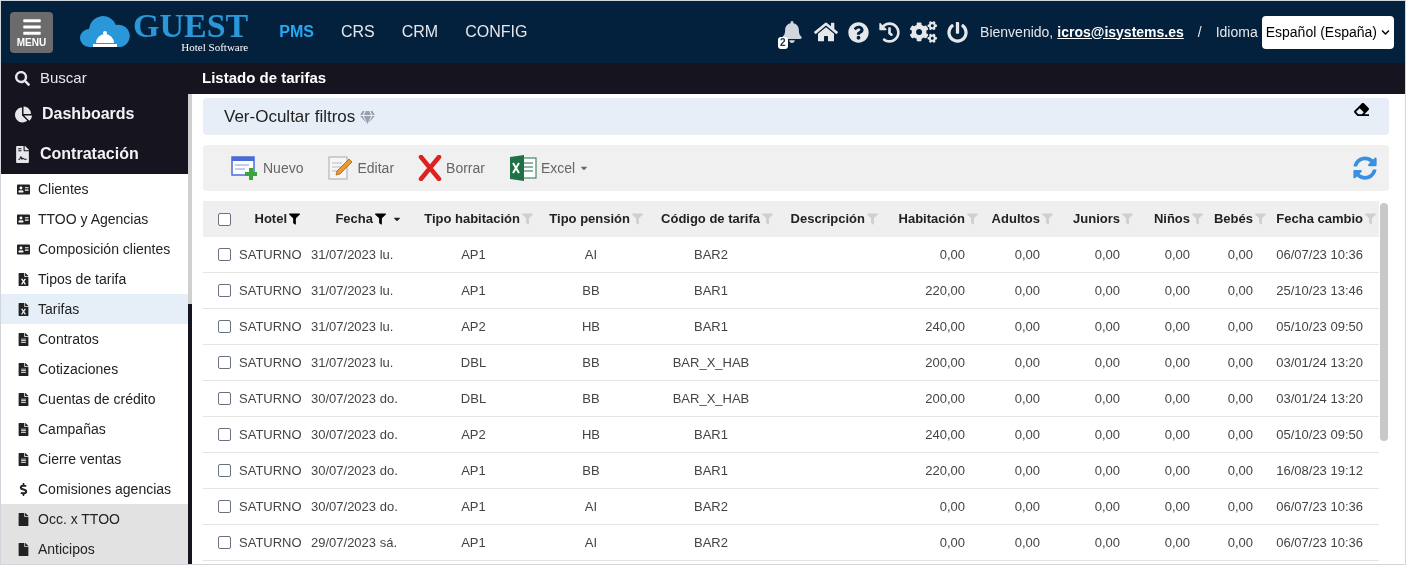  I want to click on power-icon, so click(958, 32).